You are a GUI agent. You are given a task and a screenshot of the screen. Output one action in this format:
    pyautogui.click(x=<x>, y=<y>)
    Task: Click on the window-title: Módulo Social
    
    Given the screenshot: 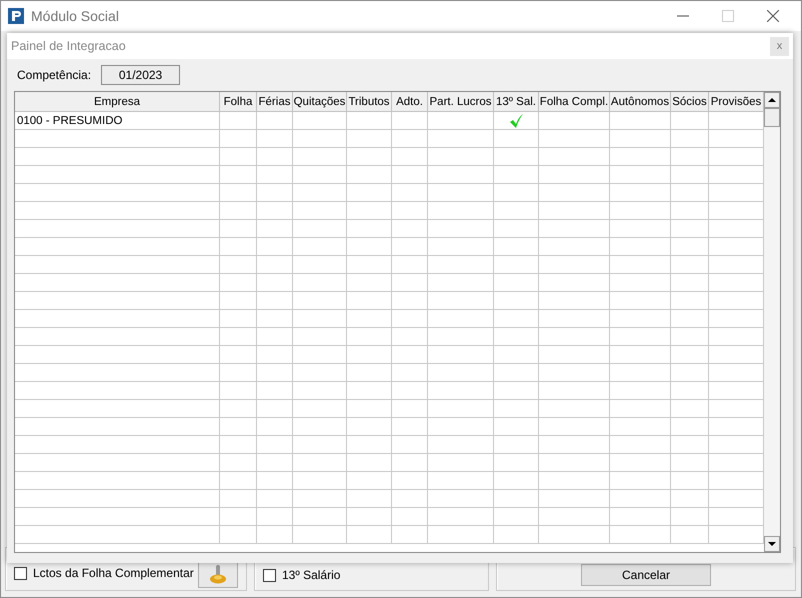 What is the action you would take?
    pyautogui.click(x=75, y=16)
    